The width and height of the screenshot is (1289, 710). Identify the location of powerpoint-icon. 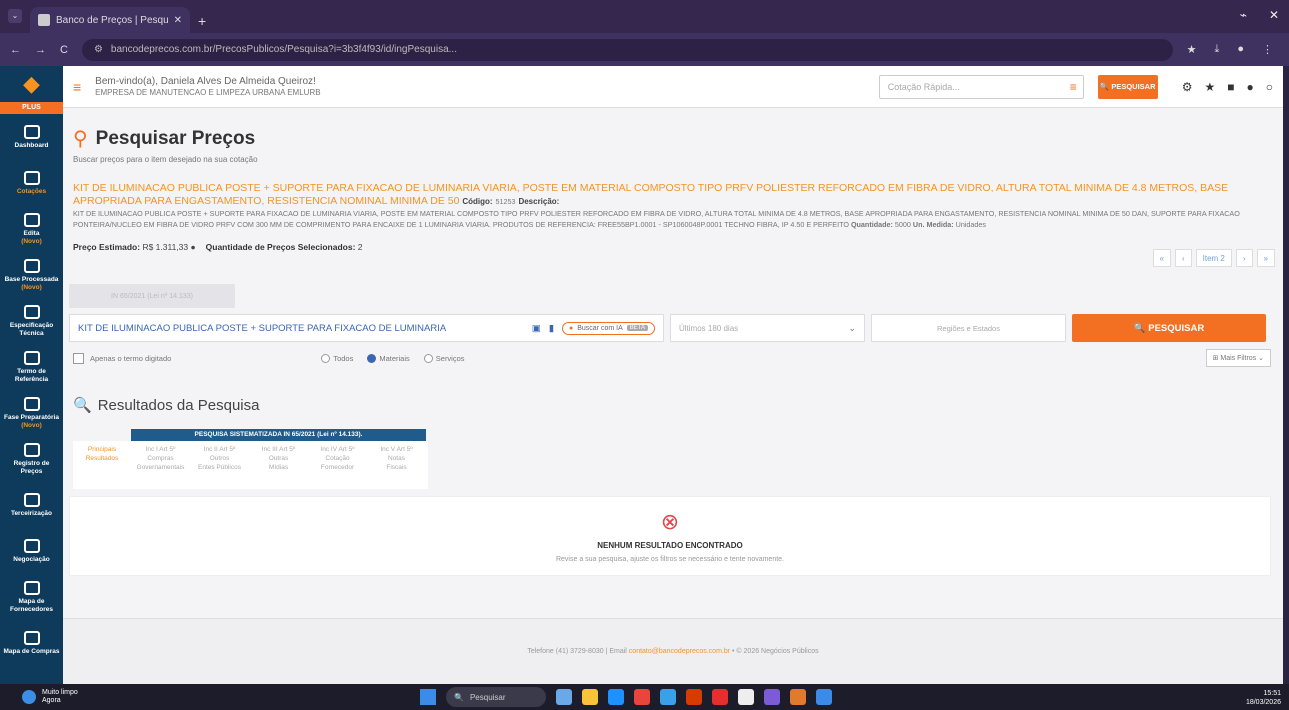
(694, 697).